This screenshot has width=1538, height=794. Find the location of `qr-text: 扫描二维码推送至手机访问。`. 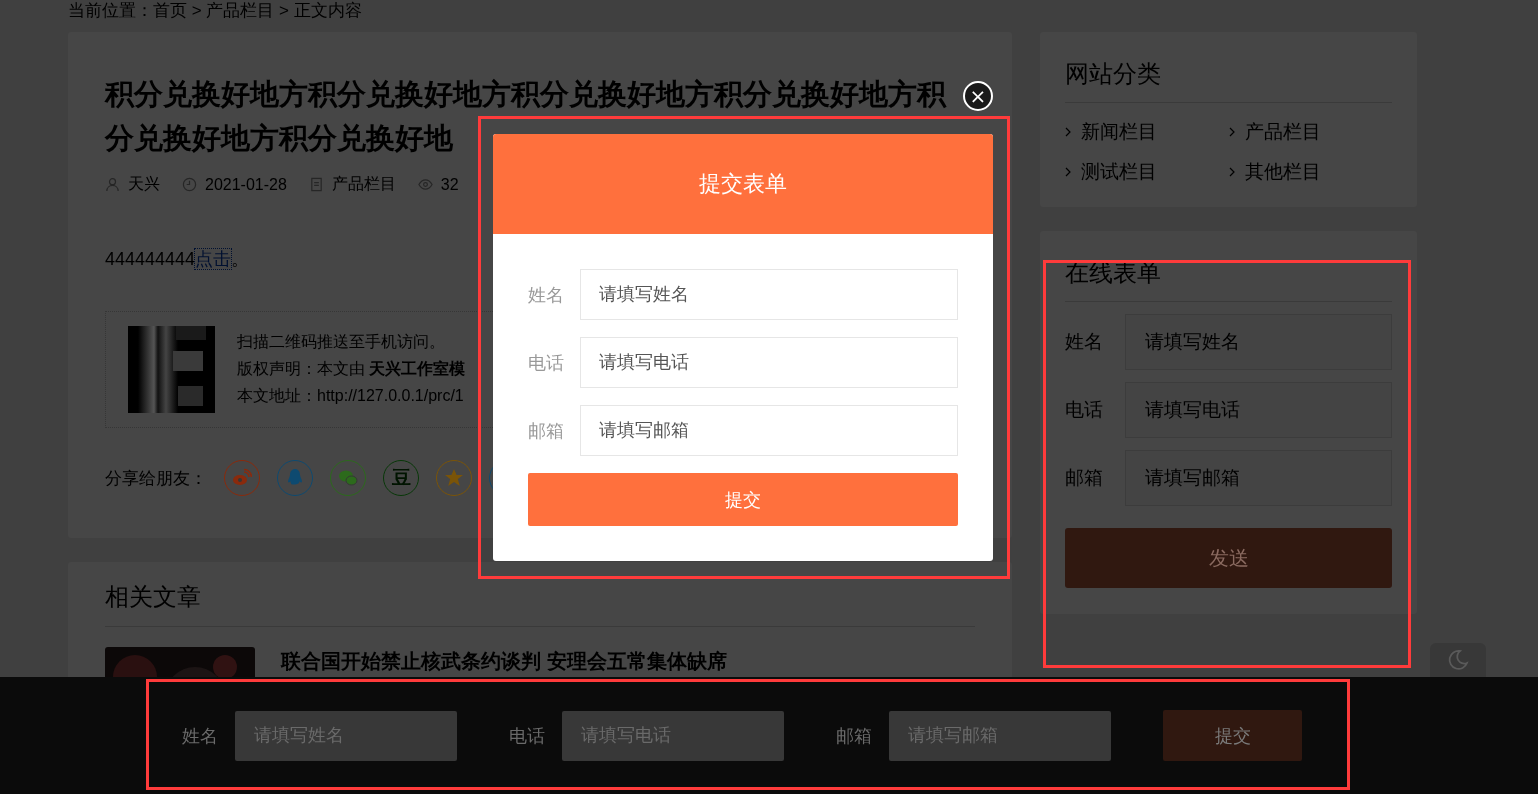

qr-text: 扫描二维码推送至手机访问。 is located at coordinates (341, 342).